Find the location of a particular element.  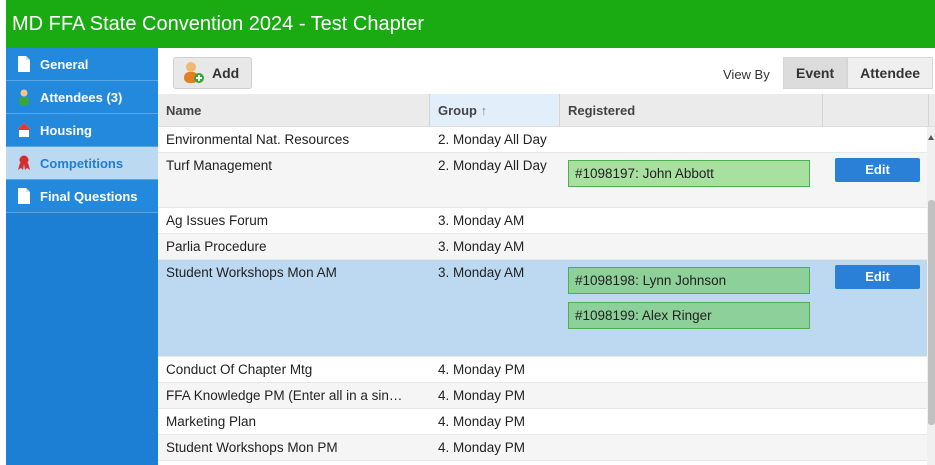

sidebar-item-label: Competitions is located at coordinates (82, 163).